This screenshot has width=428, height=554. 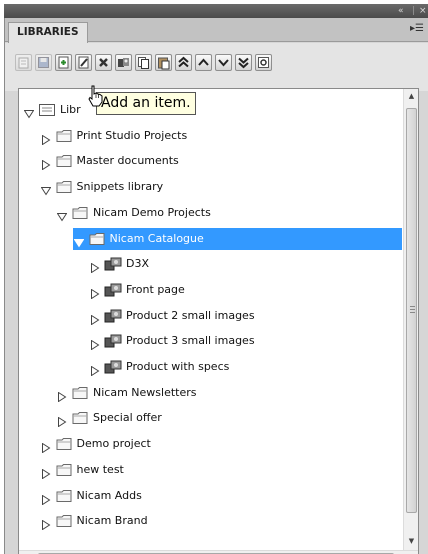 I want to click on tree-row: Master documents, so click(x=210, y=161).